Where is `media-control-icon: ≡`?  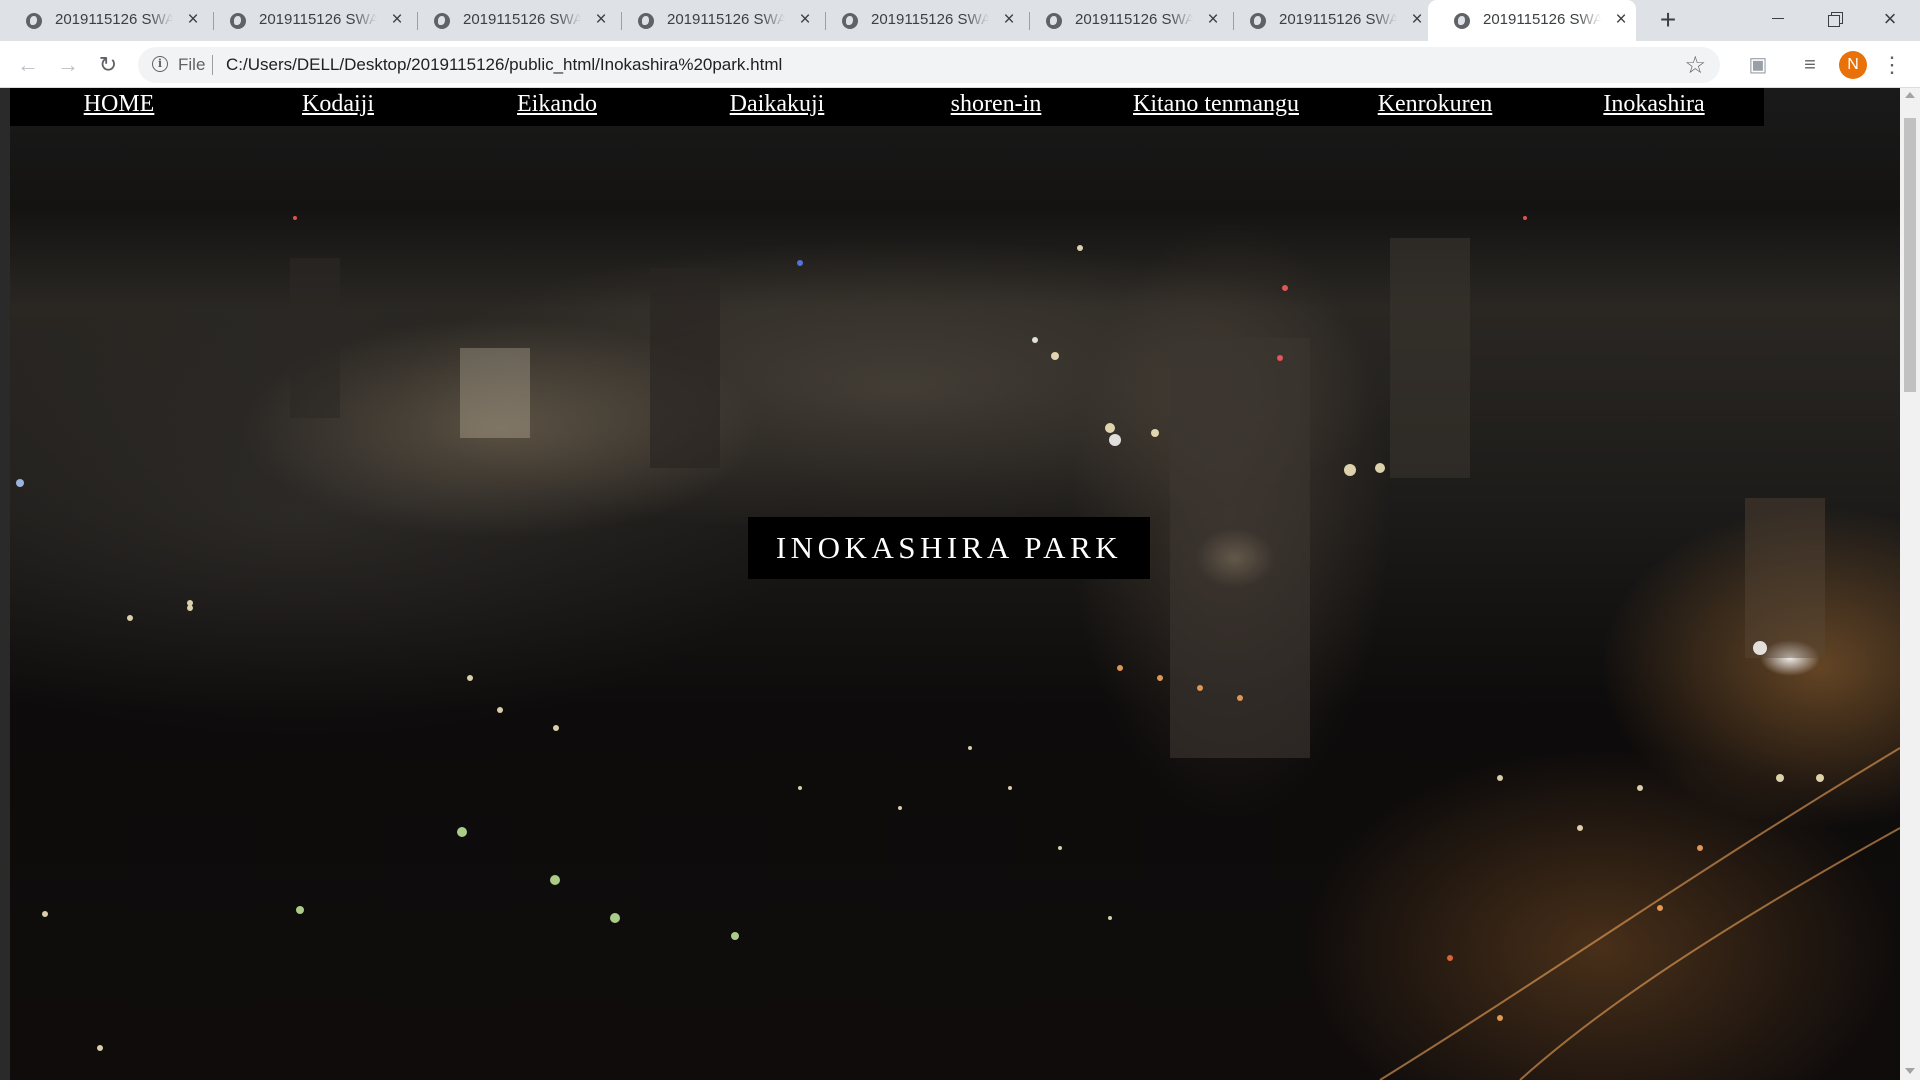 media-control-icon: ≡ is located at coordinates (1810, 65).